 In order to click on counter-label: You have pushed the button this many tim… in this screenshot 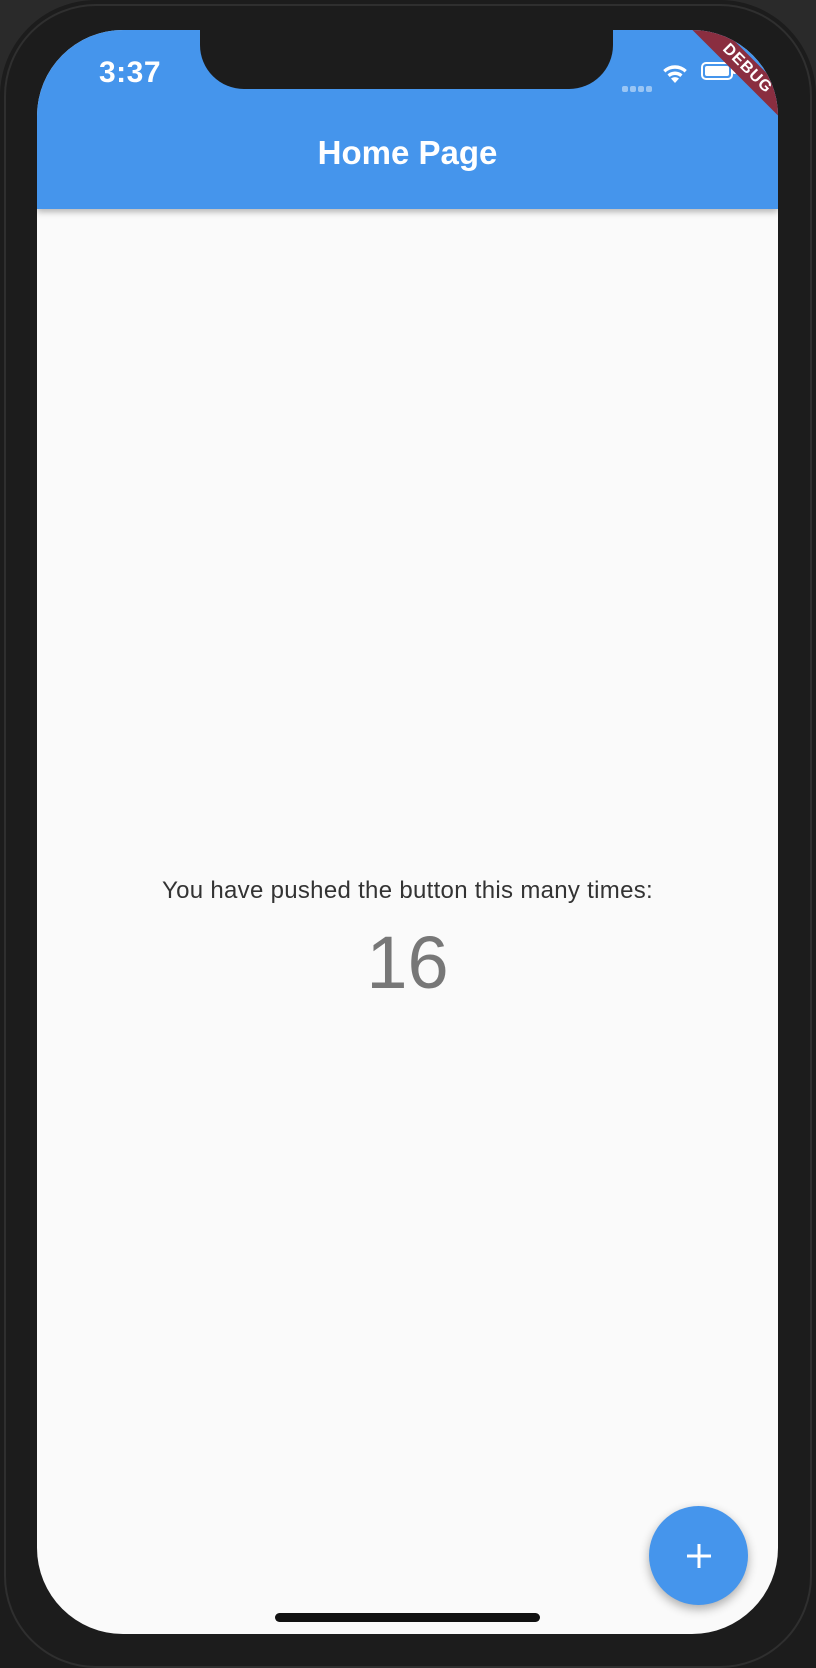, I will do `click(407, 890)`.